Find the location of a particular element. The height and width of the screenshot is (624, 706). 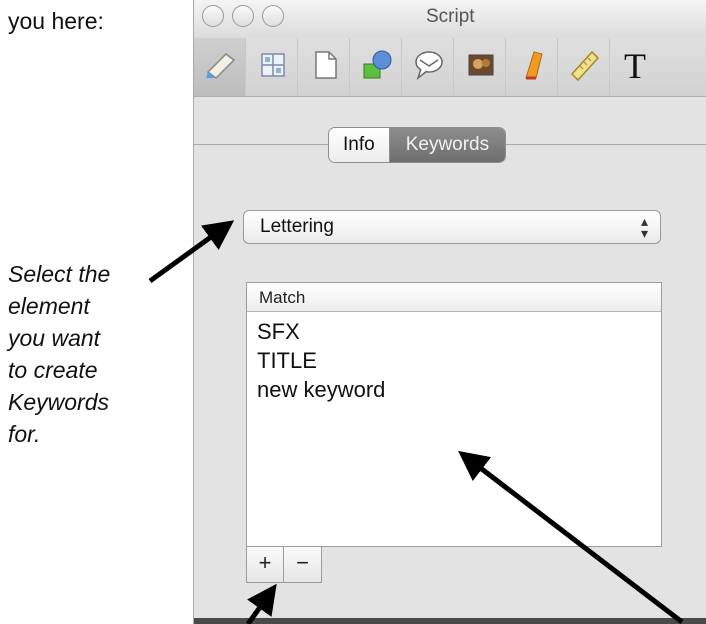

table-row: SFX is located at coordinates (454, 331).